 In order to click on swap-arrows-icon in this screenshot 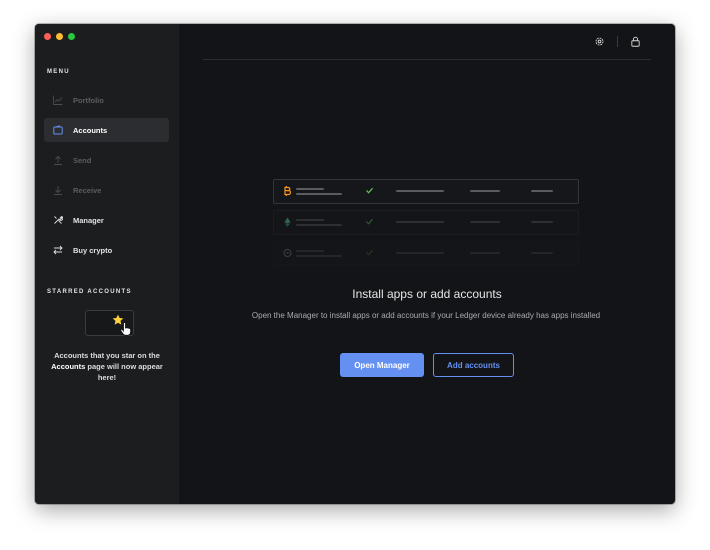, I will do `click(58, 250)`.